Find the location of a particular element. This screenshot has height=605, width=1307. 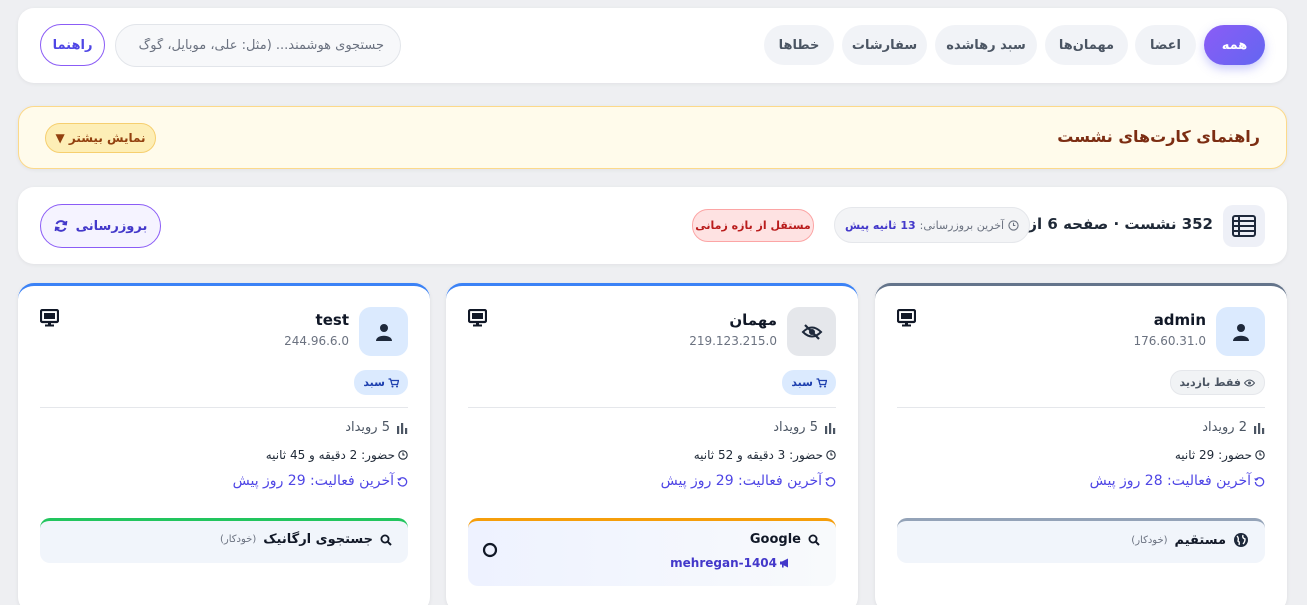

guide-panel: راهنمای کارت‌های نشست نمایش بیشتر ▼ is located at coordinates (652, 137).